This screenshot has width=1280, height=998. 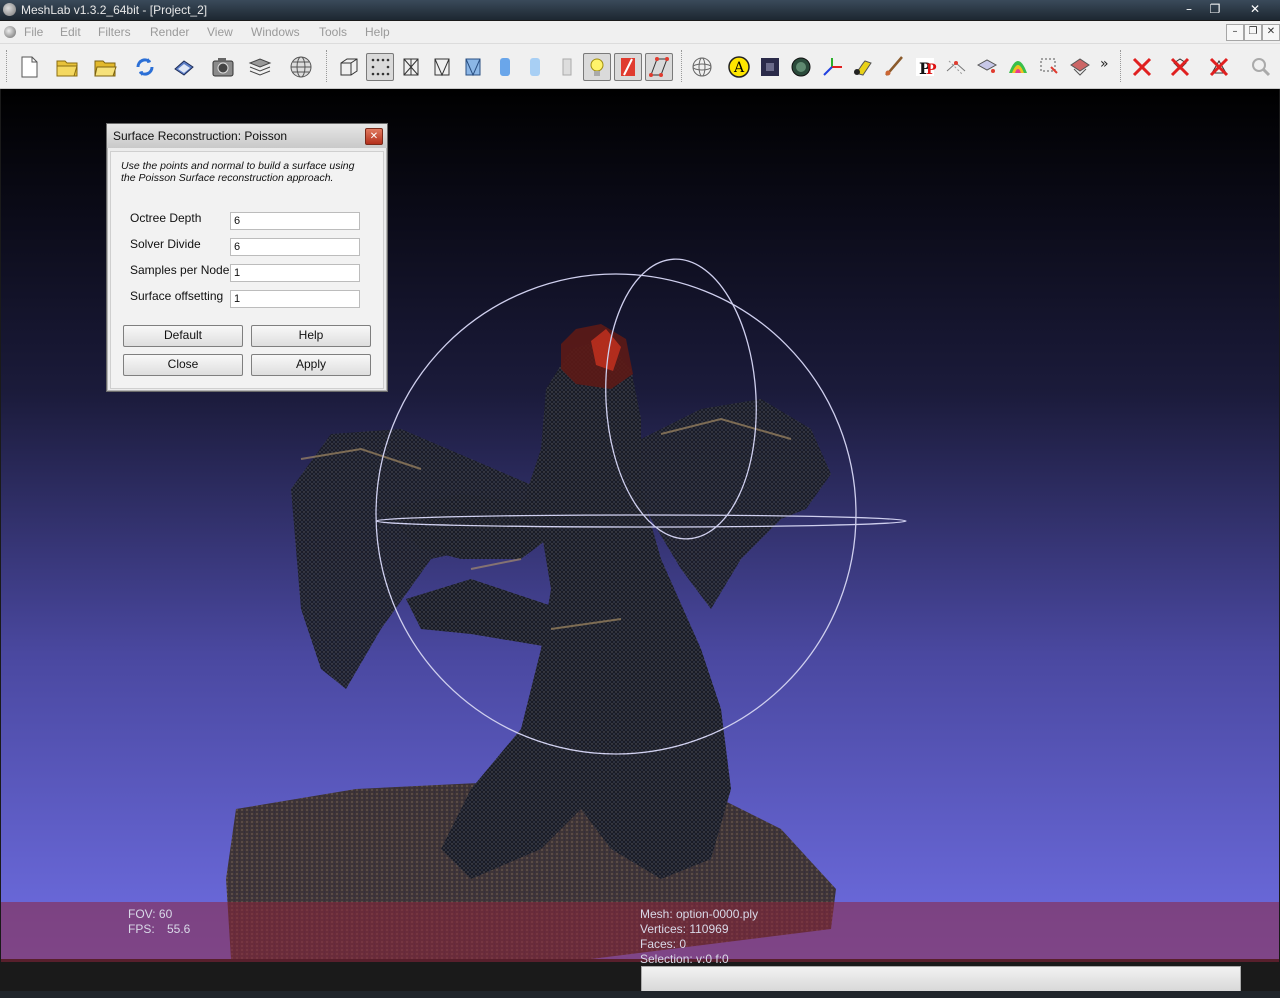 What do you see at coordinates (114, 32) in the screenshot?
I see `menu-filters: Filters` at bounding box center [114, 32].